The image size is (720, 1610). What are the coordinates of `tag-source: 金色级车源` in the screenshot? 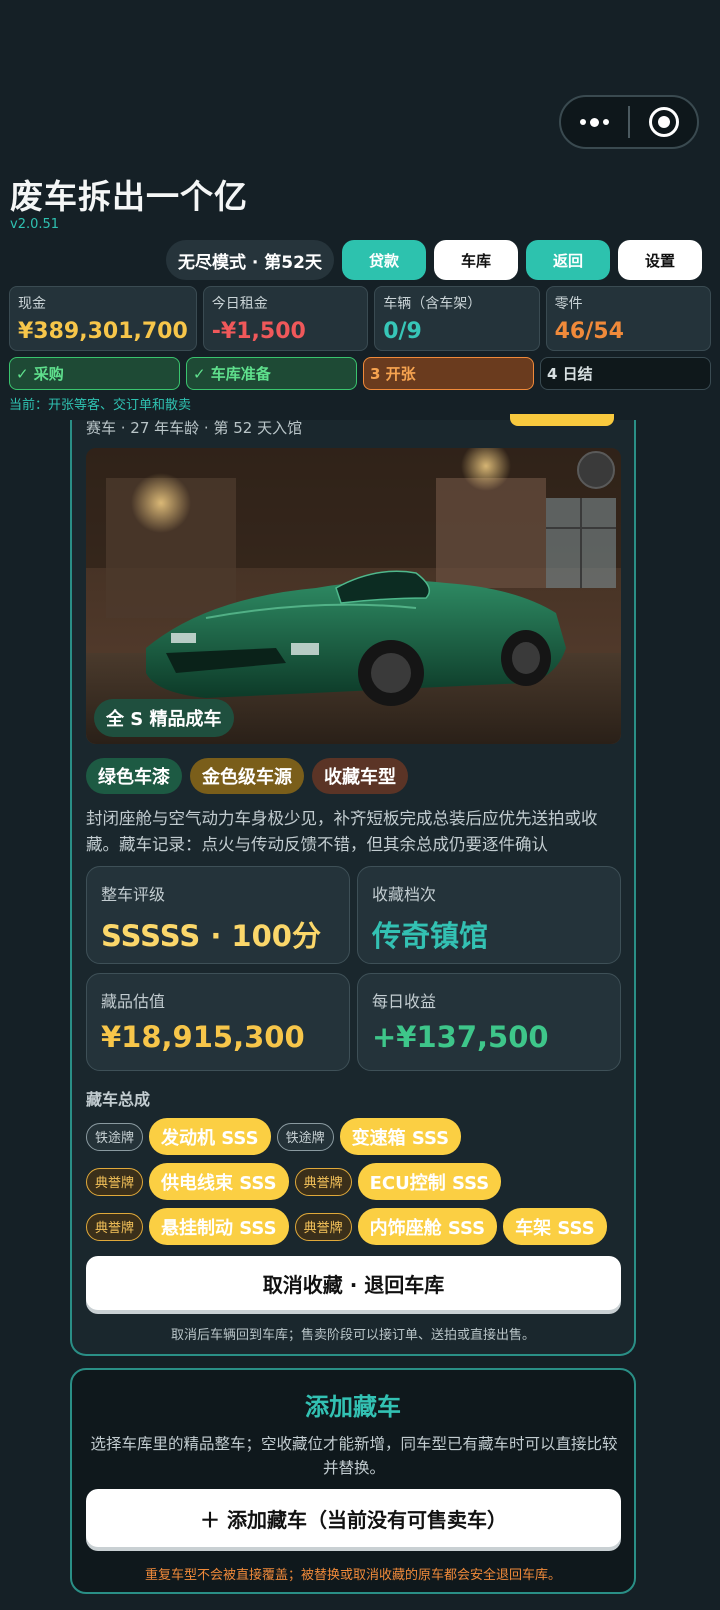 It's located at (247, 776).